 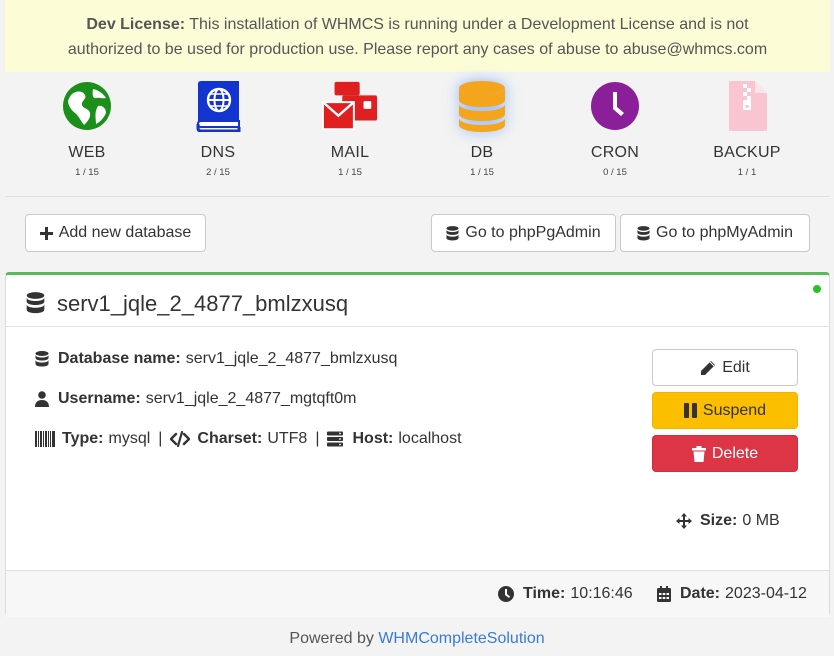 What do you see at coordinates (734, 410) in the screenshot?
I see `suspend-label: Suspend` at bounding box center [734, 410].